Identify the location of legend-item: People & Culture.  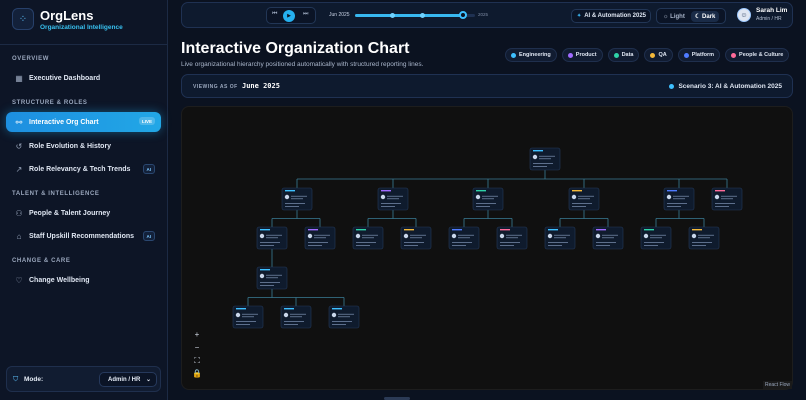
(757, 55).